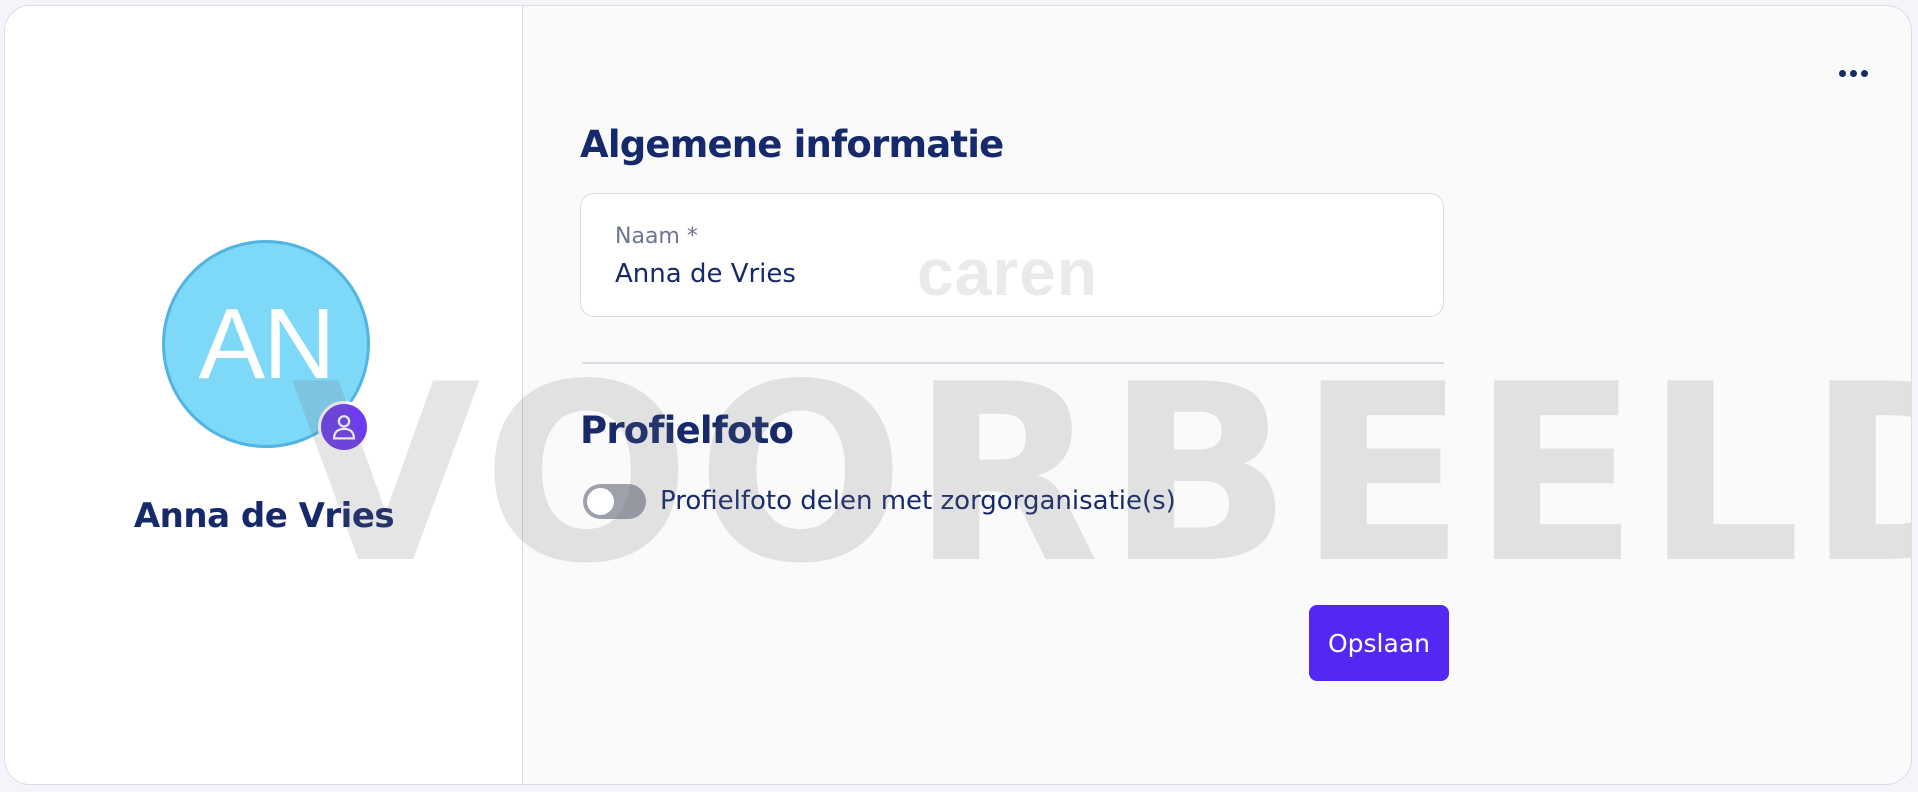 The image size is (1918, 792). What do you see at coordinates (687, 430) in the screenshot?
I see `profile-photo-title: Profielfoto` at bounding box center [687, 430].